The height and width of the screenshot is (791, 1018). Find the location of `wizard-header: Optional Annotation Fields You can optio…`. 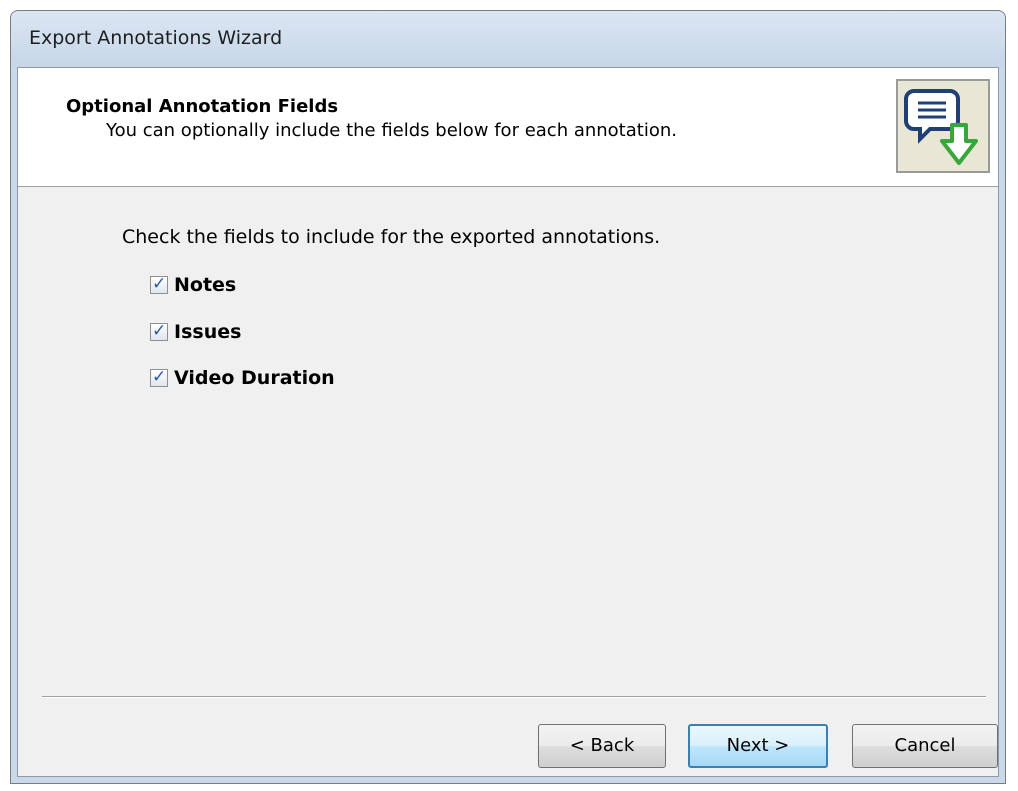

wizard-header: Optional Annotation Fields You can optio… is located at coordinates (508, 127).